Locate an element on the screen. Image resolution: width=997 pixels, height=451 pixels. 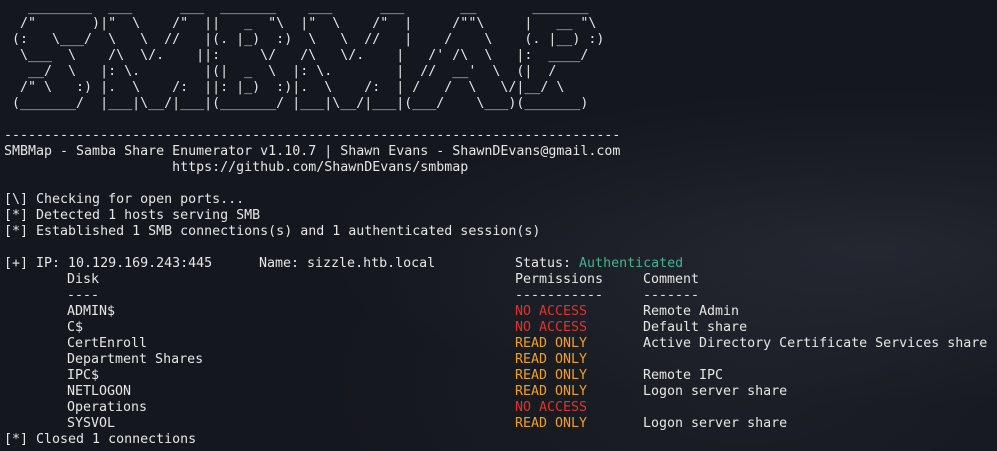
column-header-comment: Comment is located at coordinates (671, 279).